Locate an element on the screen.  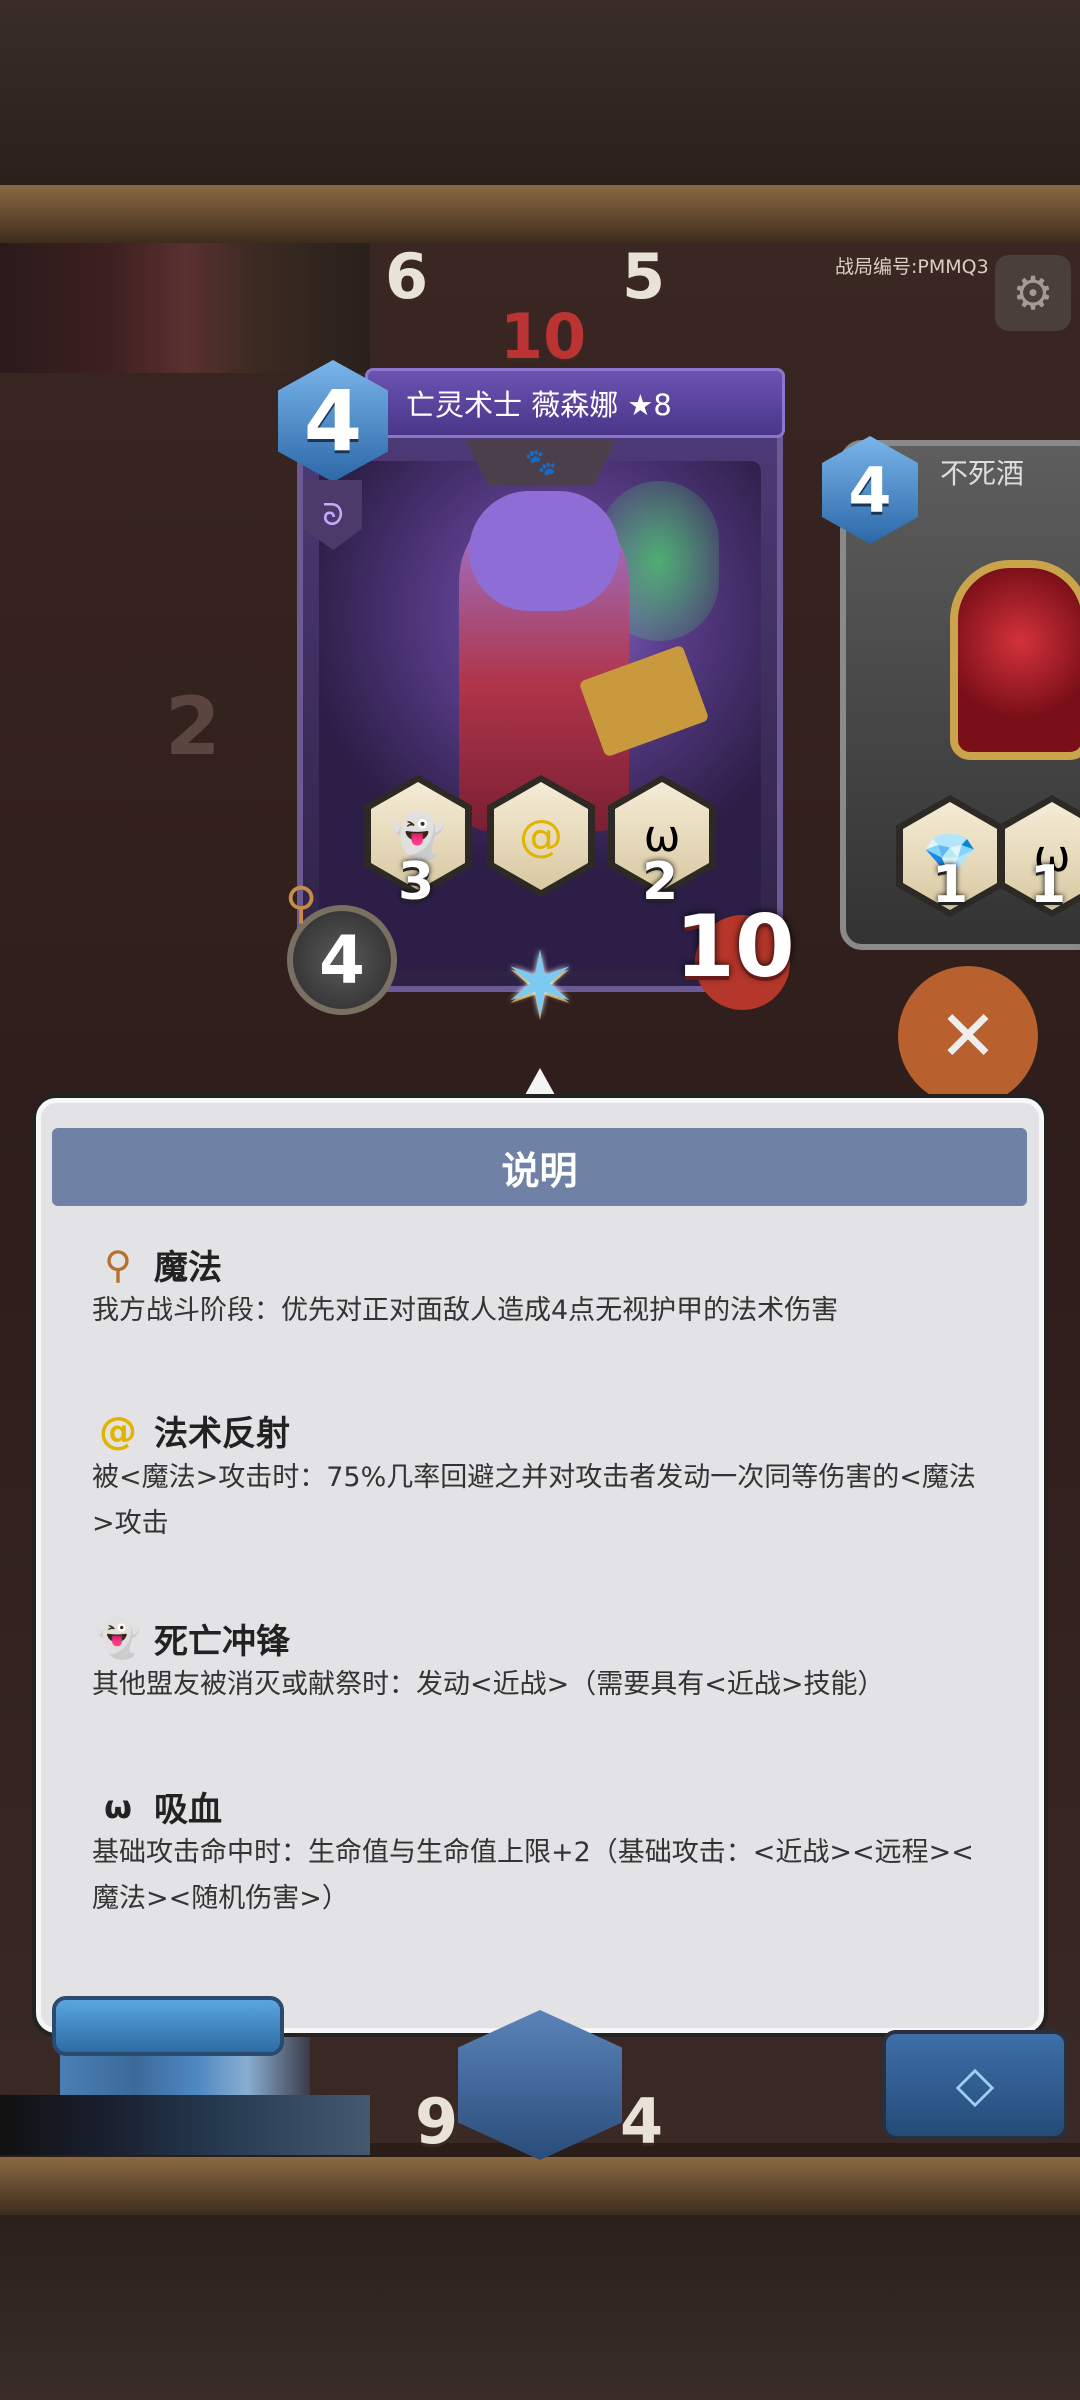
necromancer-hair is located at coordinates (544, 551).